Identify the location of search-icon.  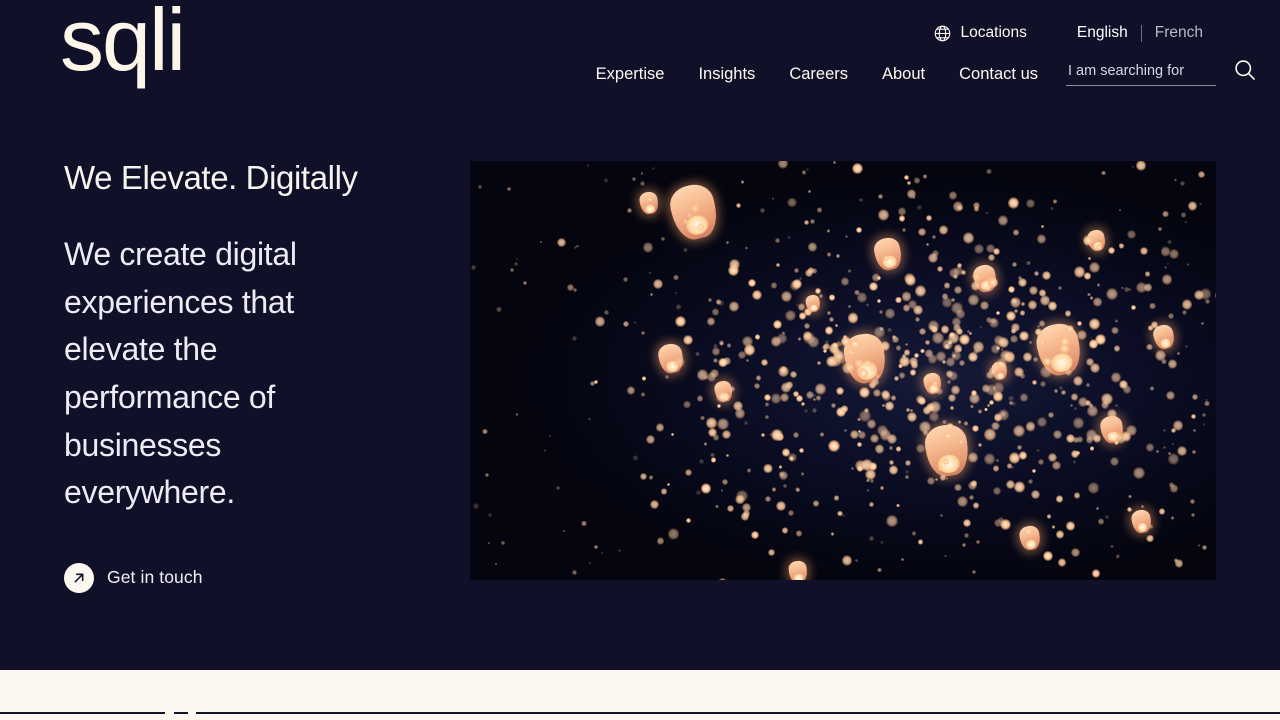
(1245, 70).